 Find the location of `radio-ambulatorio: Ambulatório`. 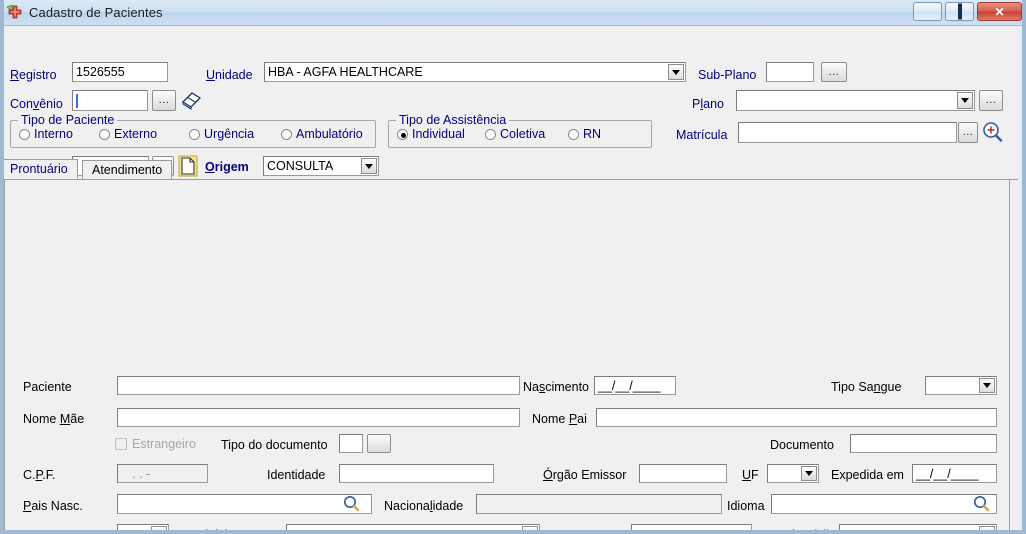

radio-ambulatorio: Ambulatório is located at coordinates (322, 134).